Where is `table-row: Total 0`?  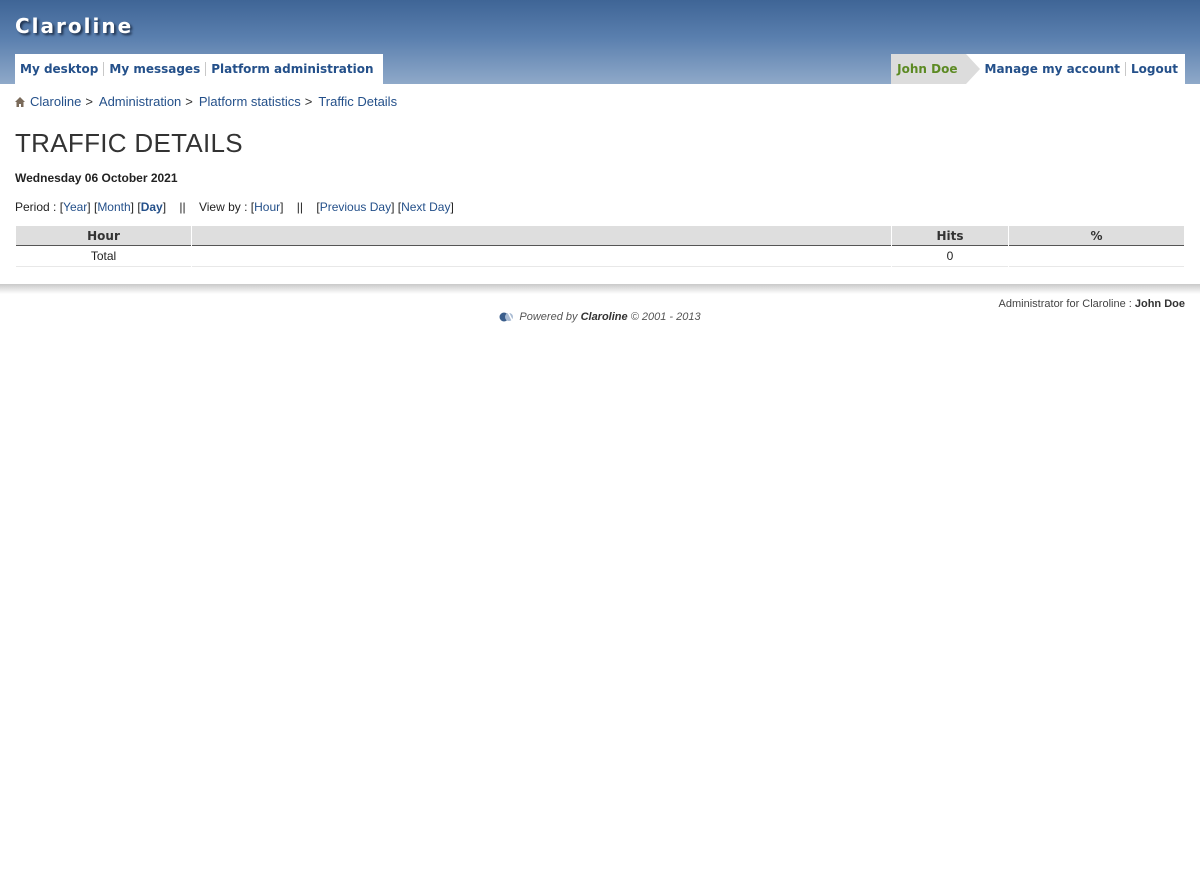
table-row: Total 0 is located at coordinates (600, 256).